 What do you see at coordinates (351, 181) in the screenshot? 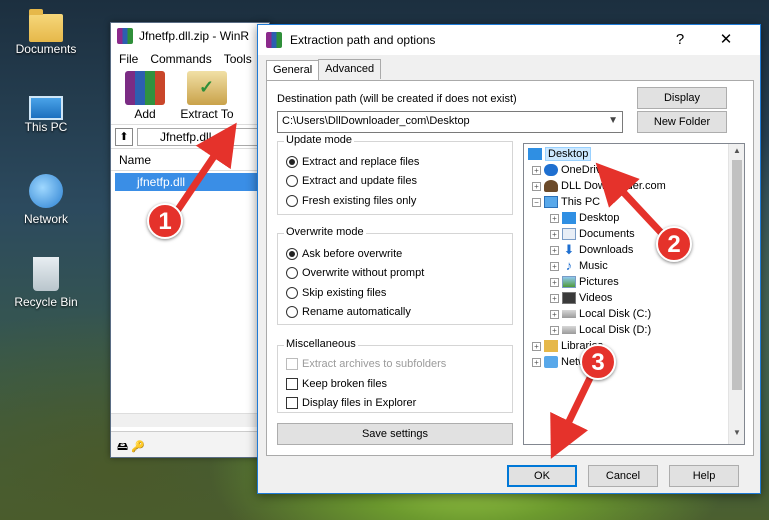
I see `radio-extract-and-update: Extract and update files` at bounding box center [351, 181].